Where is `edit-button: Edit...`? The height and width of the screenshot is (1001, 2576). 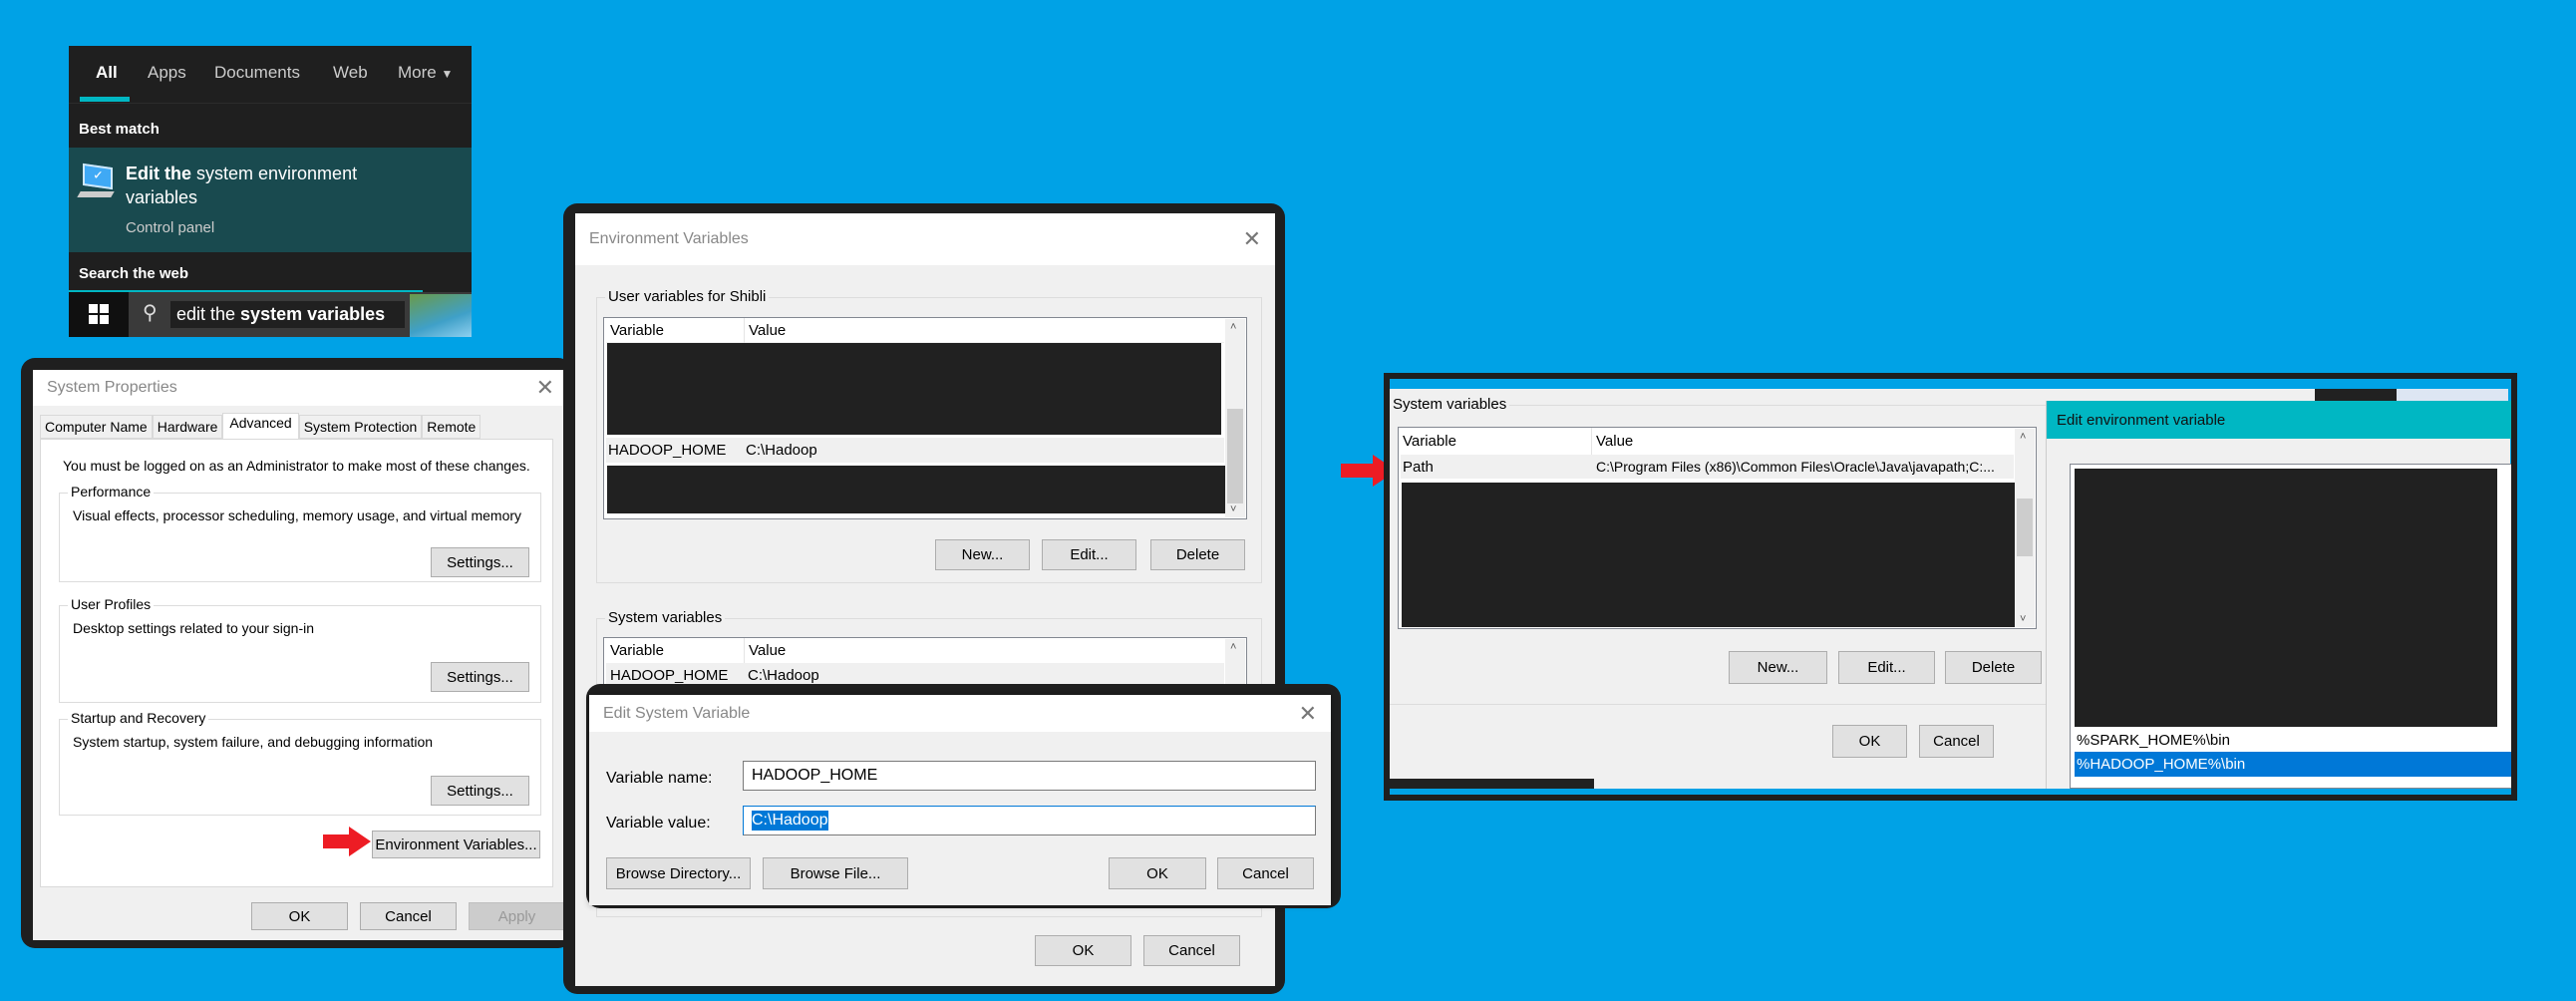
edit-button: Edit... is located at coordinates (1886, 667).